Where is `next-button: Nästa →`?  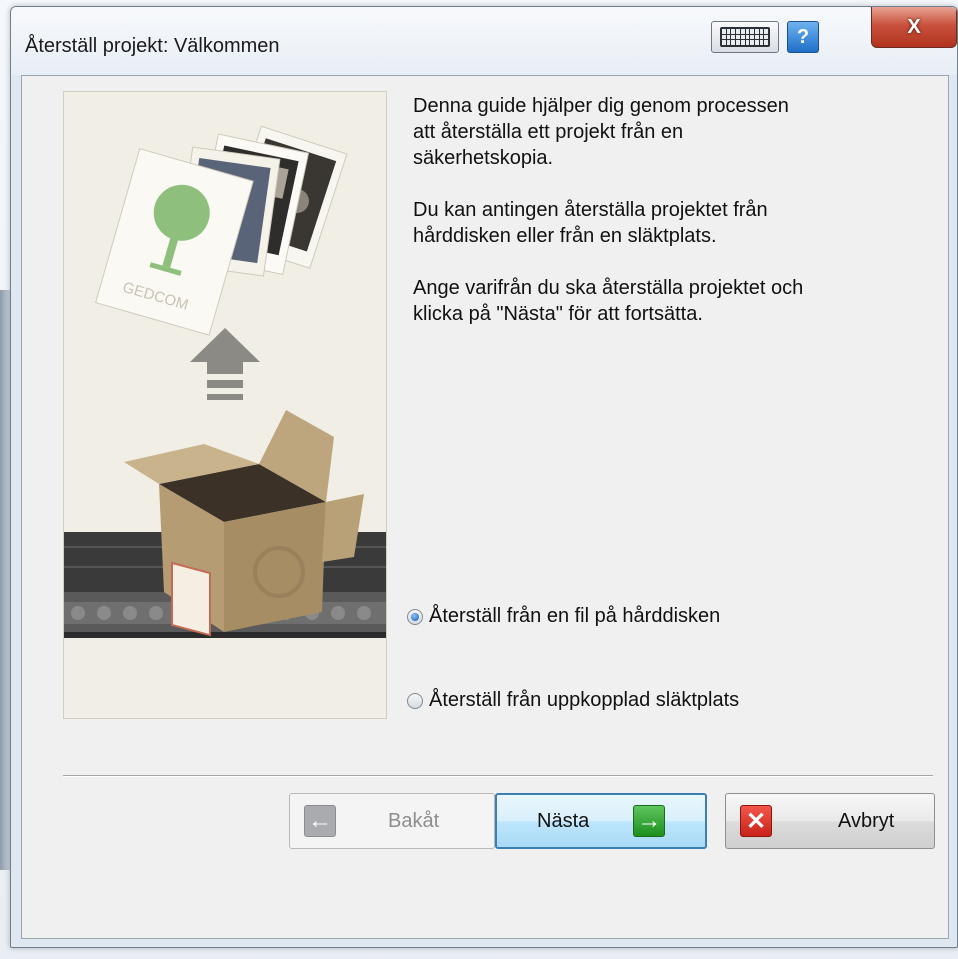
next-button: Nästa → is located at coordinates (601, 821).